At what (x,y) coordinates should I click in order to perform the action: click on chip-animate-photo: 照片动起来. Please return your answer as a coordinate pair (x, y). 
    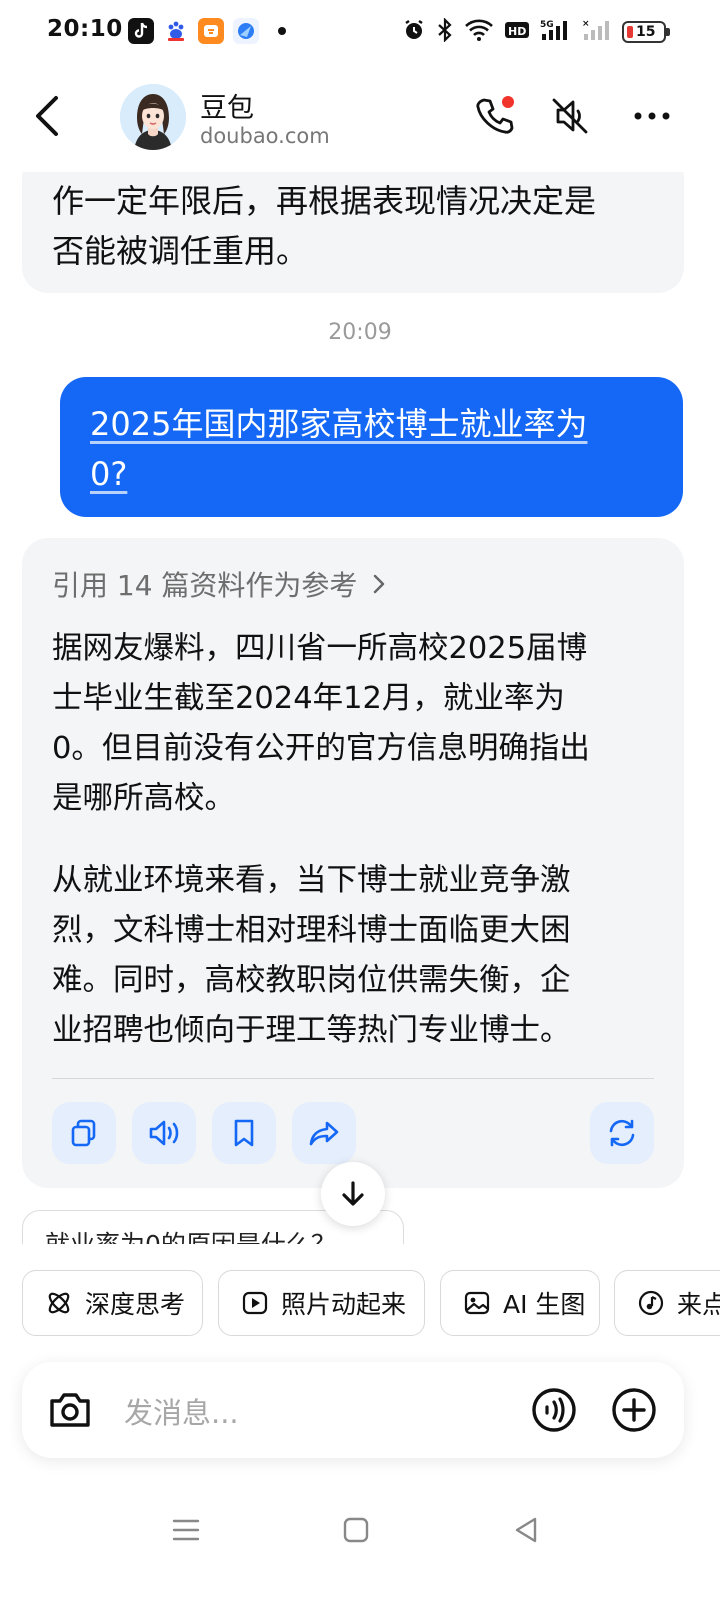
    Looking at the image, I should click on (321, 1303).